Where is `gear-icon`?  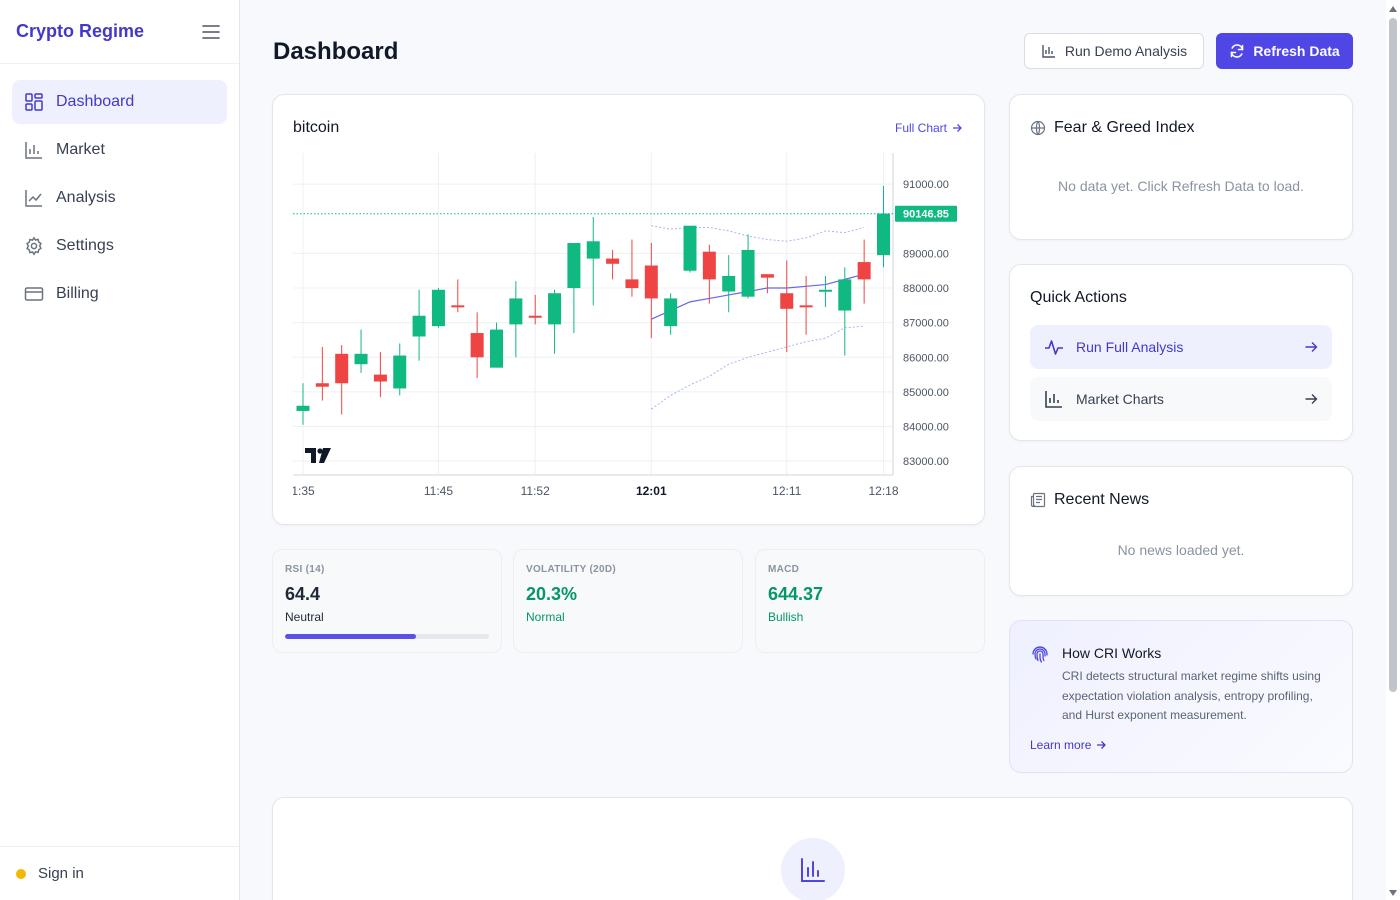 gear-icon is located at coordinates (34, 246).